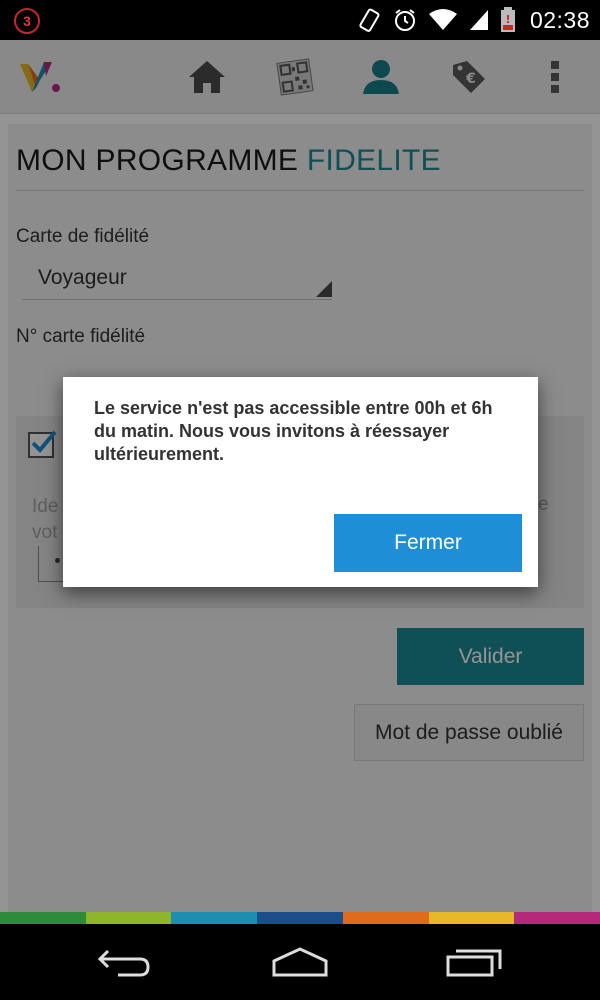 The image size is (600, 1000). Describe the element at coordinates (559, 19) in the screenshot. I see `status-time: 02:38` at that location.